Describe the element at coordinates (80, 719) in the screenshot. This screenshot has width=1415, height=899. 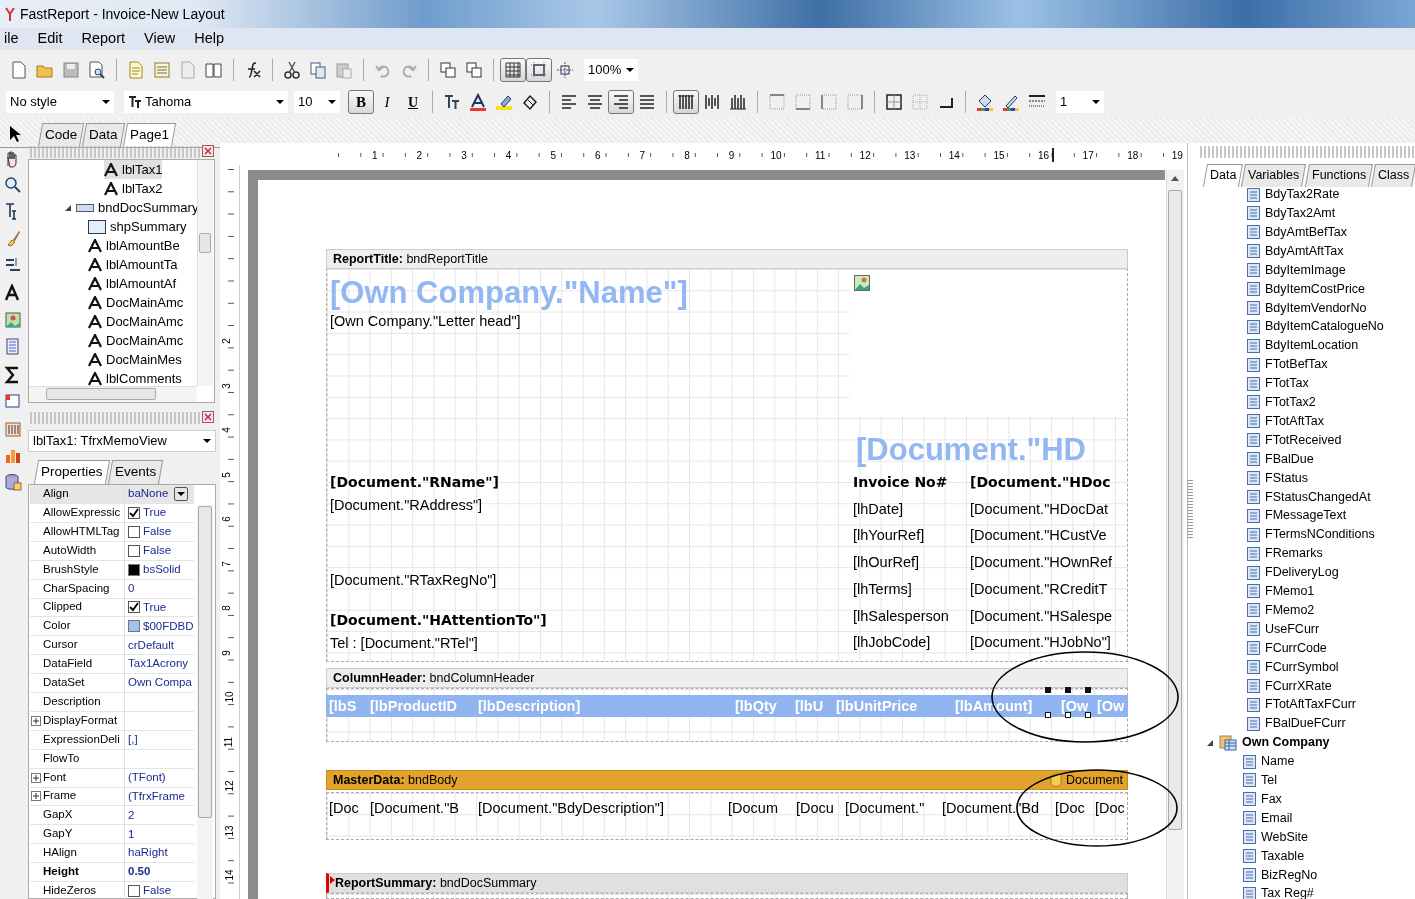
I see `property-name: DisplayFormat` at that location.